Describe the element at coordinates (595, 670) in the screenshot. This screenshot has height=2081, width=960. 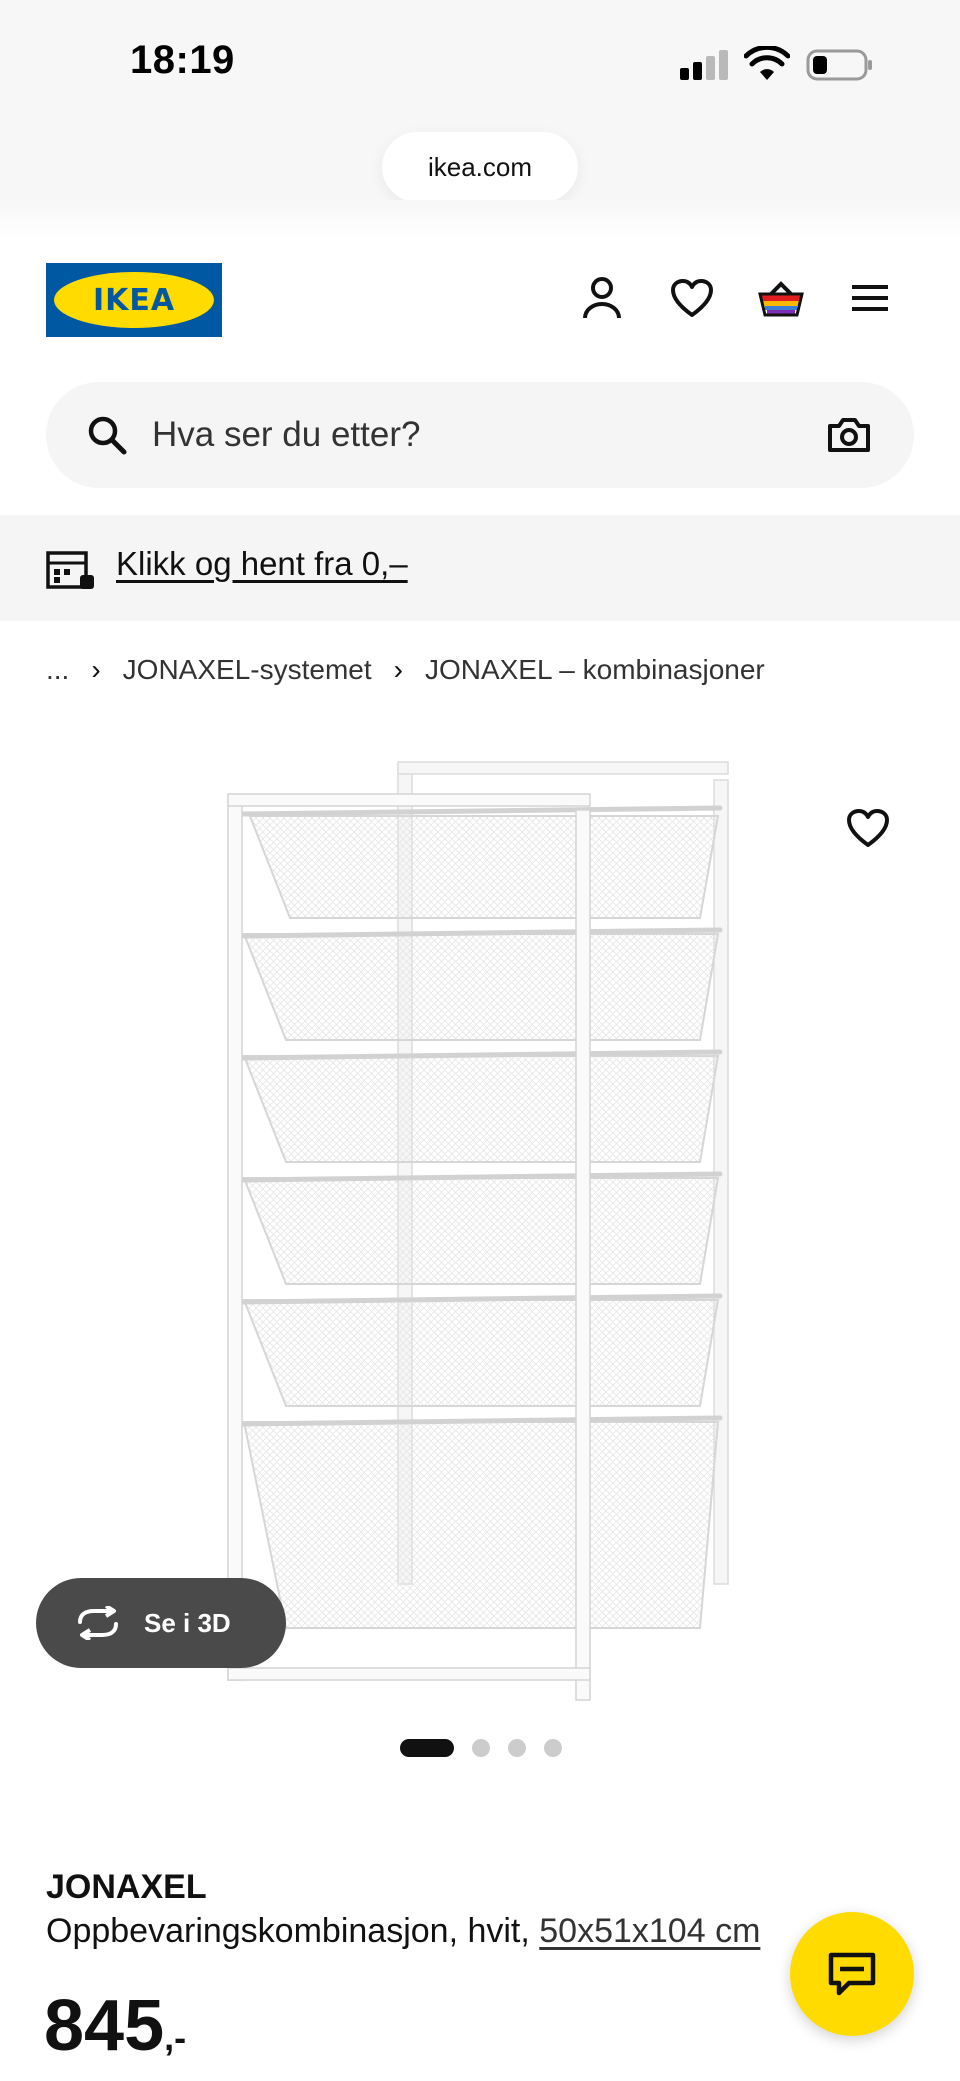
I see `breadcrumb-item: JONAXEL – kombinasjoner` at that location.